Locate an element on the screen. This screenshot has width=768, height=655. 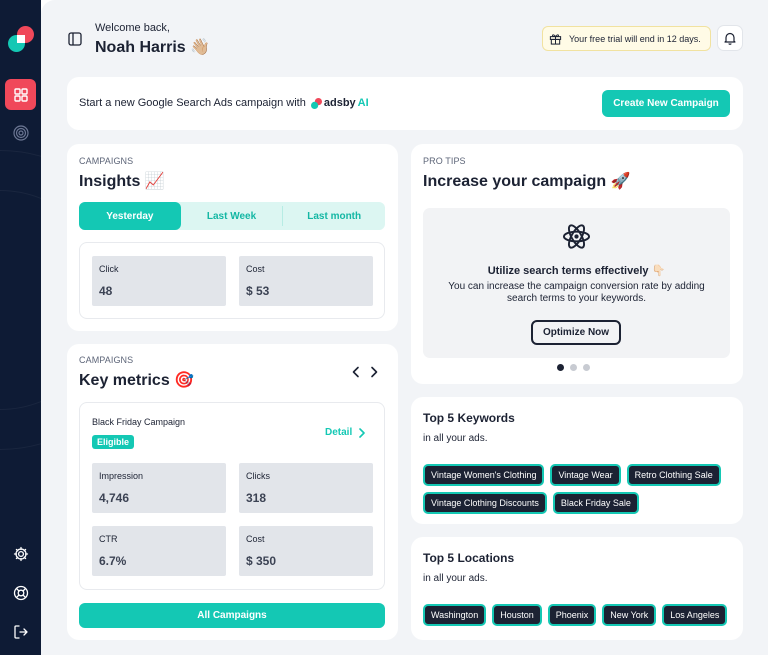
sidebar-item-logout is located at coordinates (20, 631).